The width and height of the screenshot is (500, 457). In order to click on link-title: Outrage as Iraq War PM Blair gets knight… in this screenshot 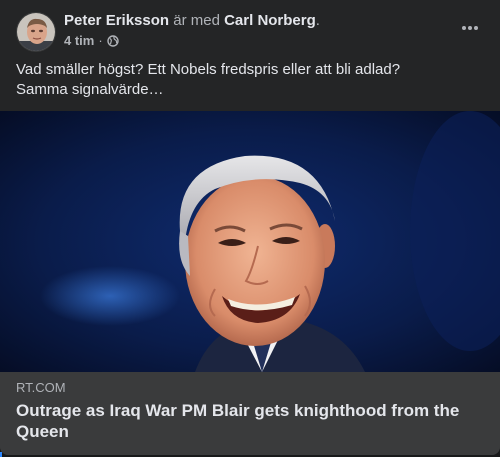, I will do `click(250, 421)`.